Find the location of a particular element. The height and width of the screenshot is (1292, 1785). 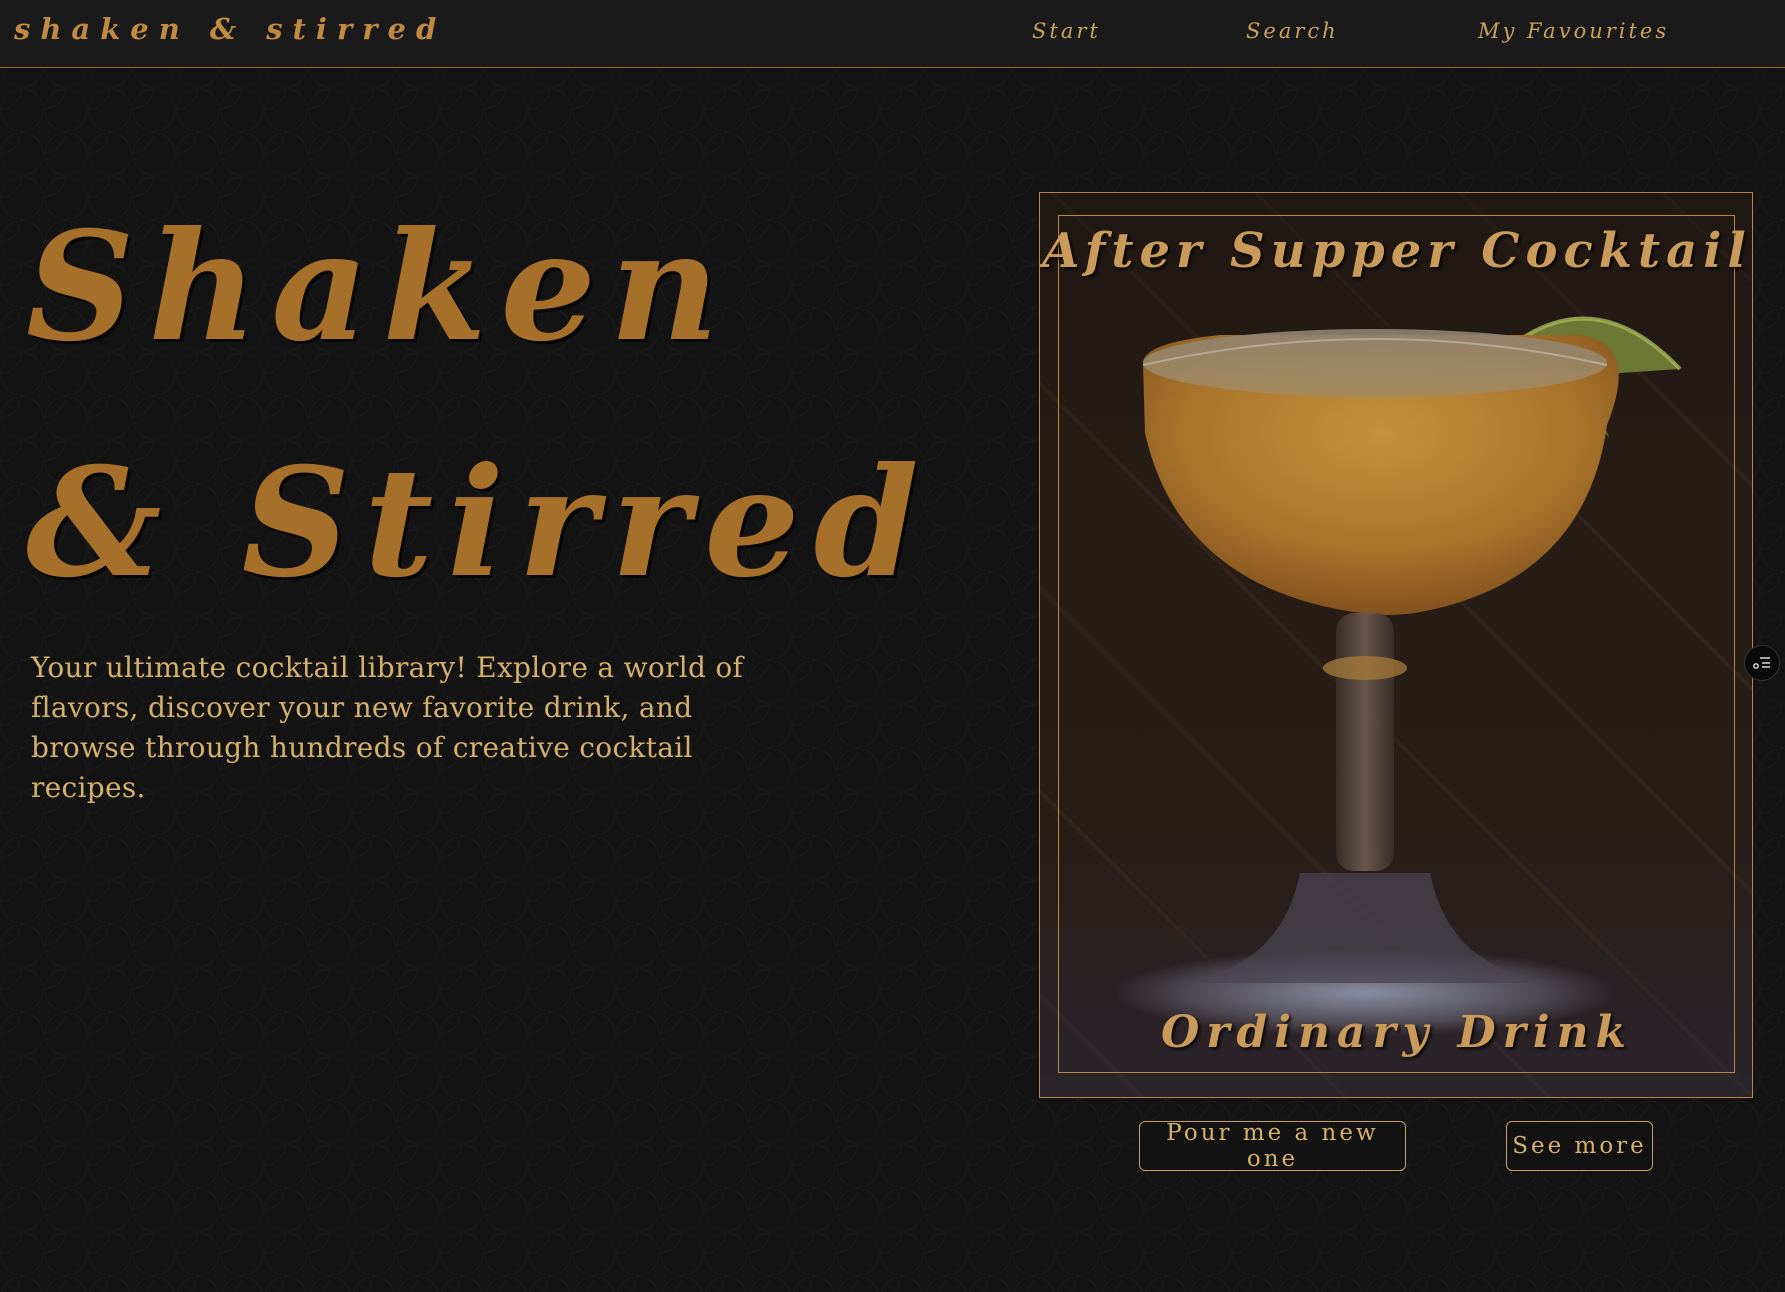

pour-new-one-button: Pour me a new one is located at coordinates (1272, 1146).